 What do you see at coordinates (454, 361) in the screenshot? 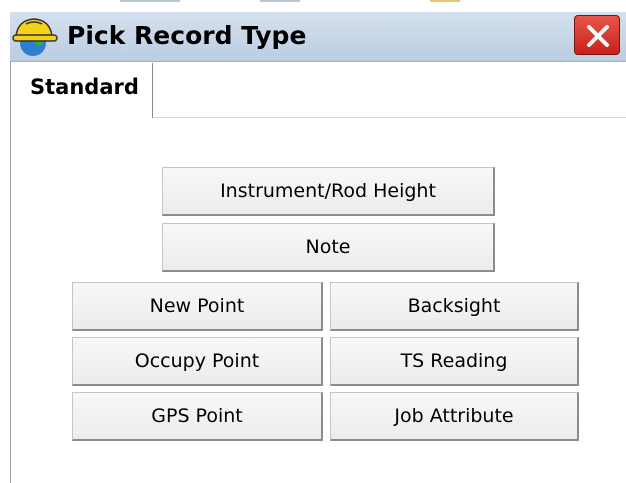
I see `ts-reading-button: TS Reading` at bounding box center [454, 361].